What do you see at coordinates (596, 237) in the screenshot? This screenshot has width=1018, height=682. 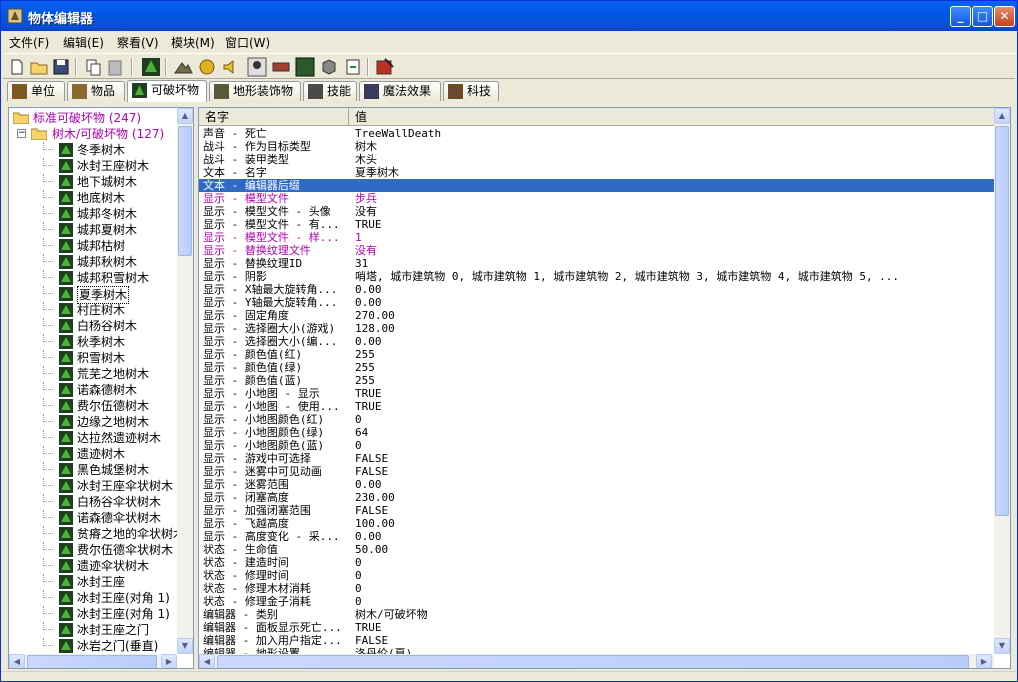 I see `grid-row: 显示 - 模型文件 - 样... 1` at bounding box center [596, 237].